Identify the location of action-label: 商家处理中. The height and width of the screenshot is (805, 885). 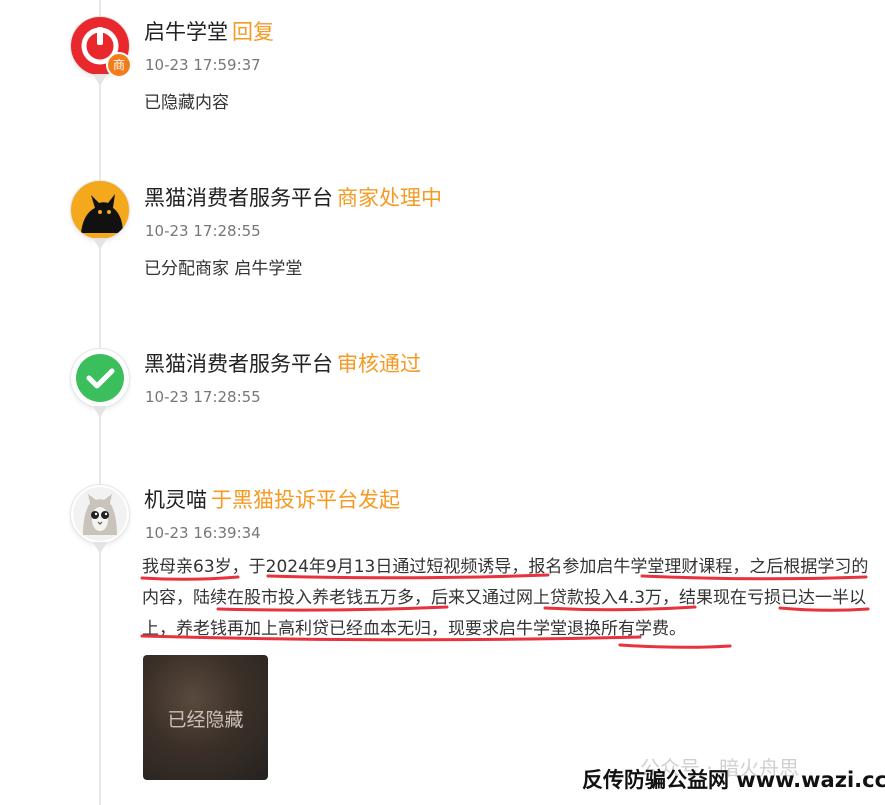
(389, 198).